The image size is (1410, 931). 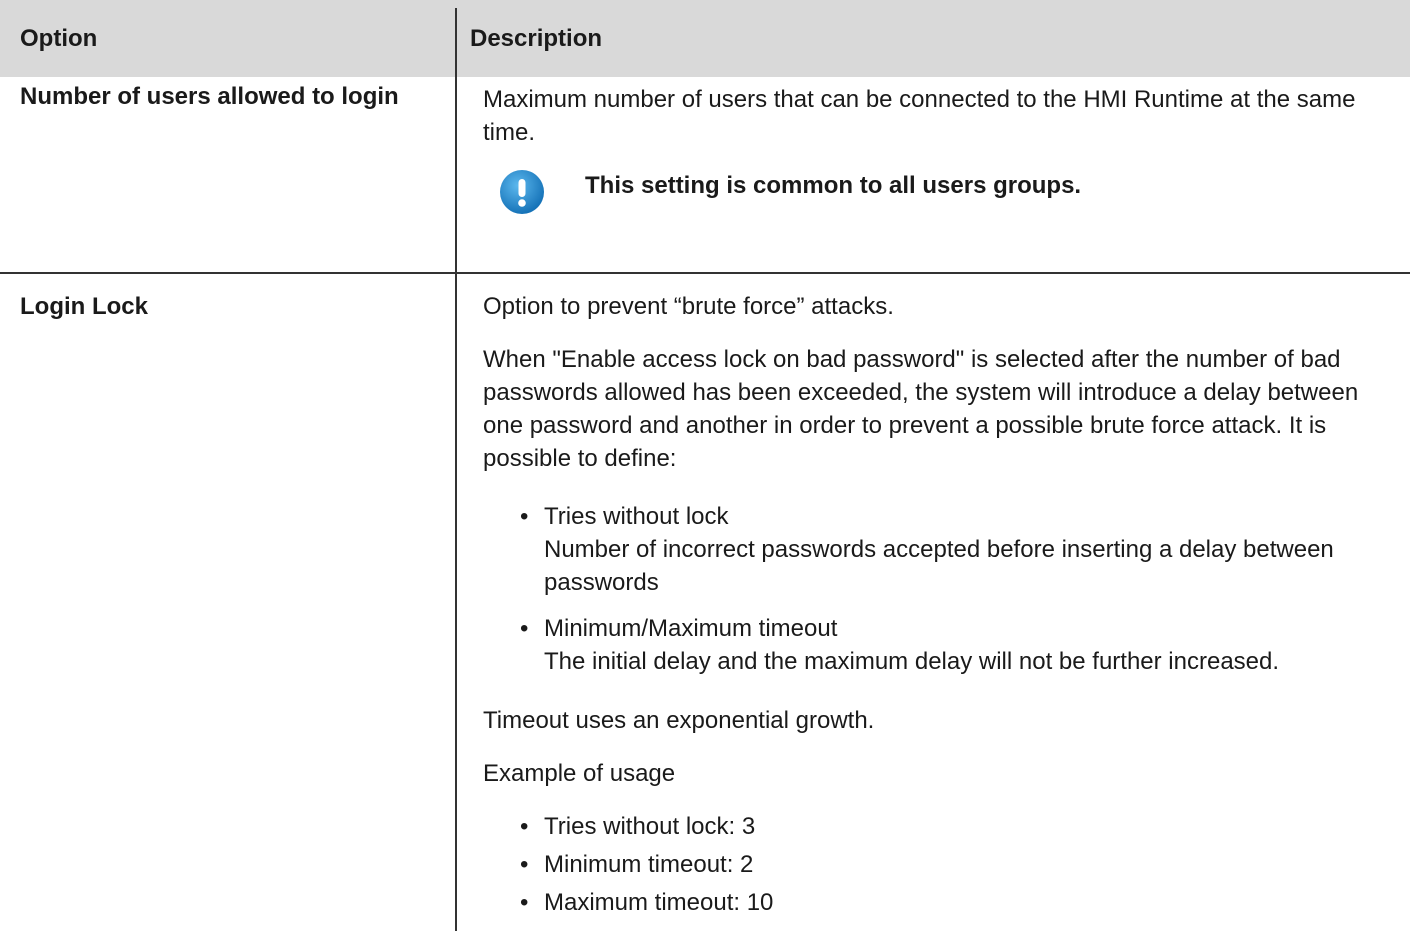 I want to click on list-item: • Minimum timeout: 2, so click(x=637, y=864).